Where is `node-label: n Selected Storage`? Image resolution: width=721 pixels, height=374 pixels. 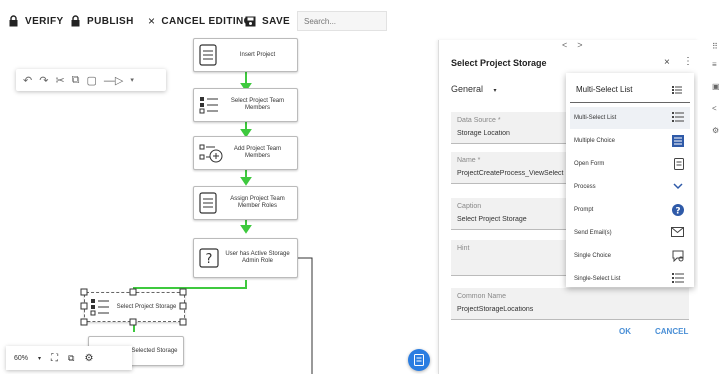
node-label: n Selected Storage is located at coordinates (152, 350).